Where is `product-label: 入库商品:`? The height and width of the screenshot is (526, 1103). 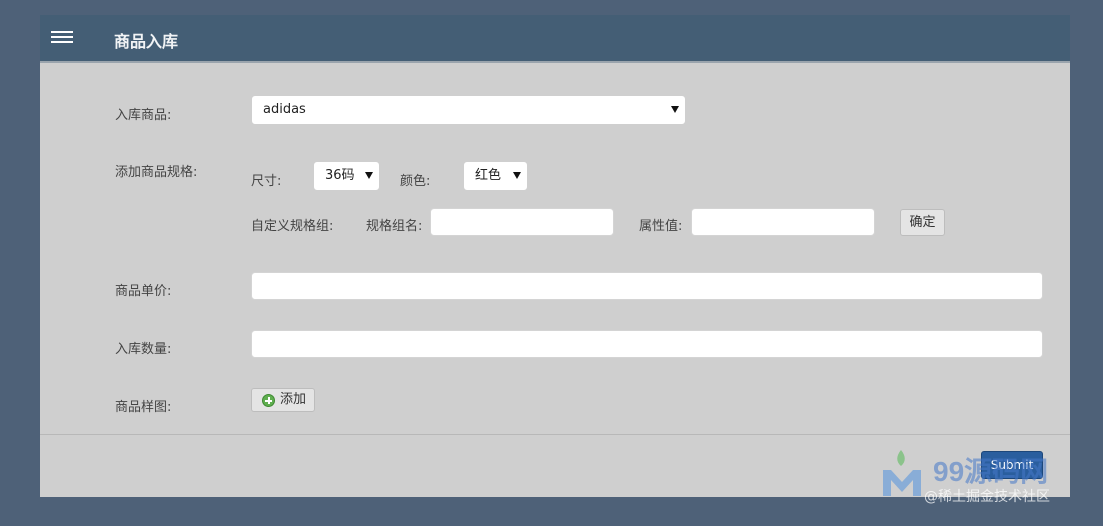
product-label: 入库商品: is located at coordinates (143, 115).